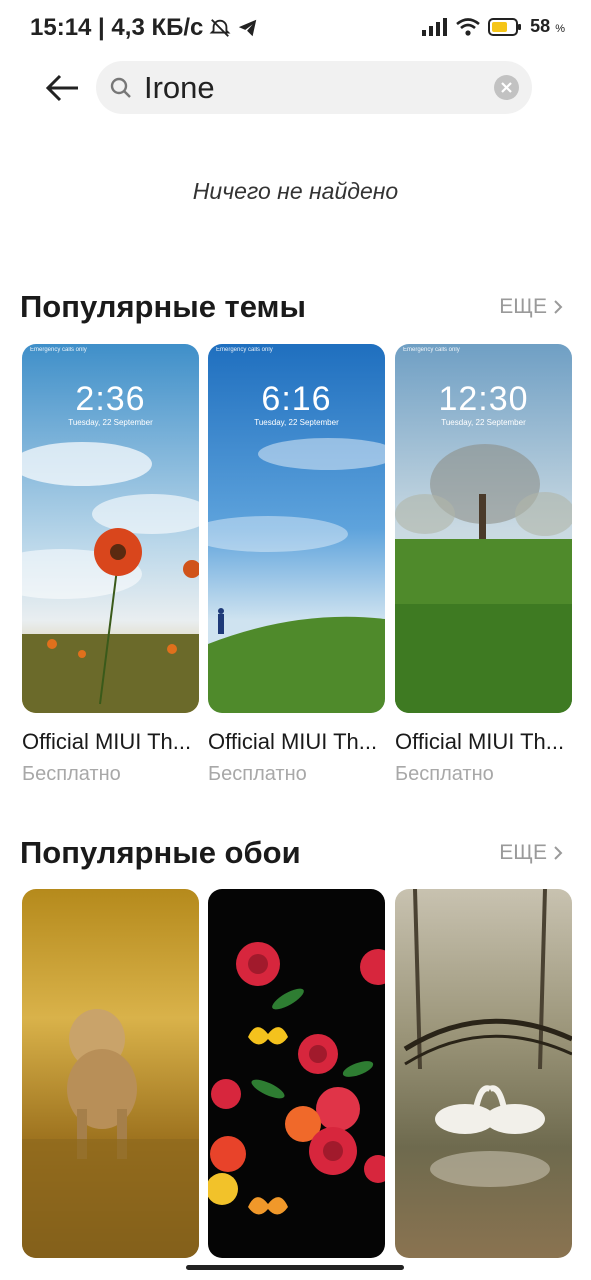 The image size is (591, 1280). I want to click on themes-section-title: Популярные темы, so click(163, 306).